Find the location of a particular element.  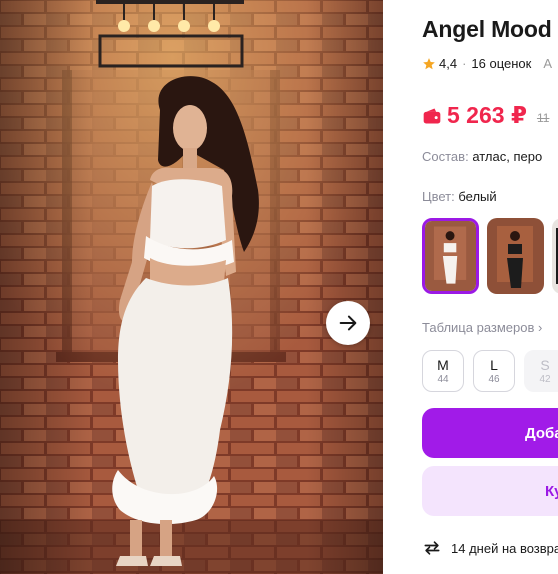

size-option-l: L 46 is located at coordinates (494, 371).